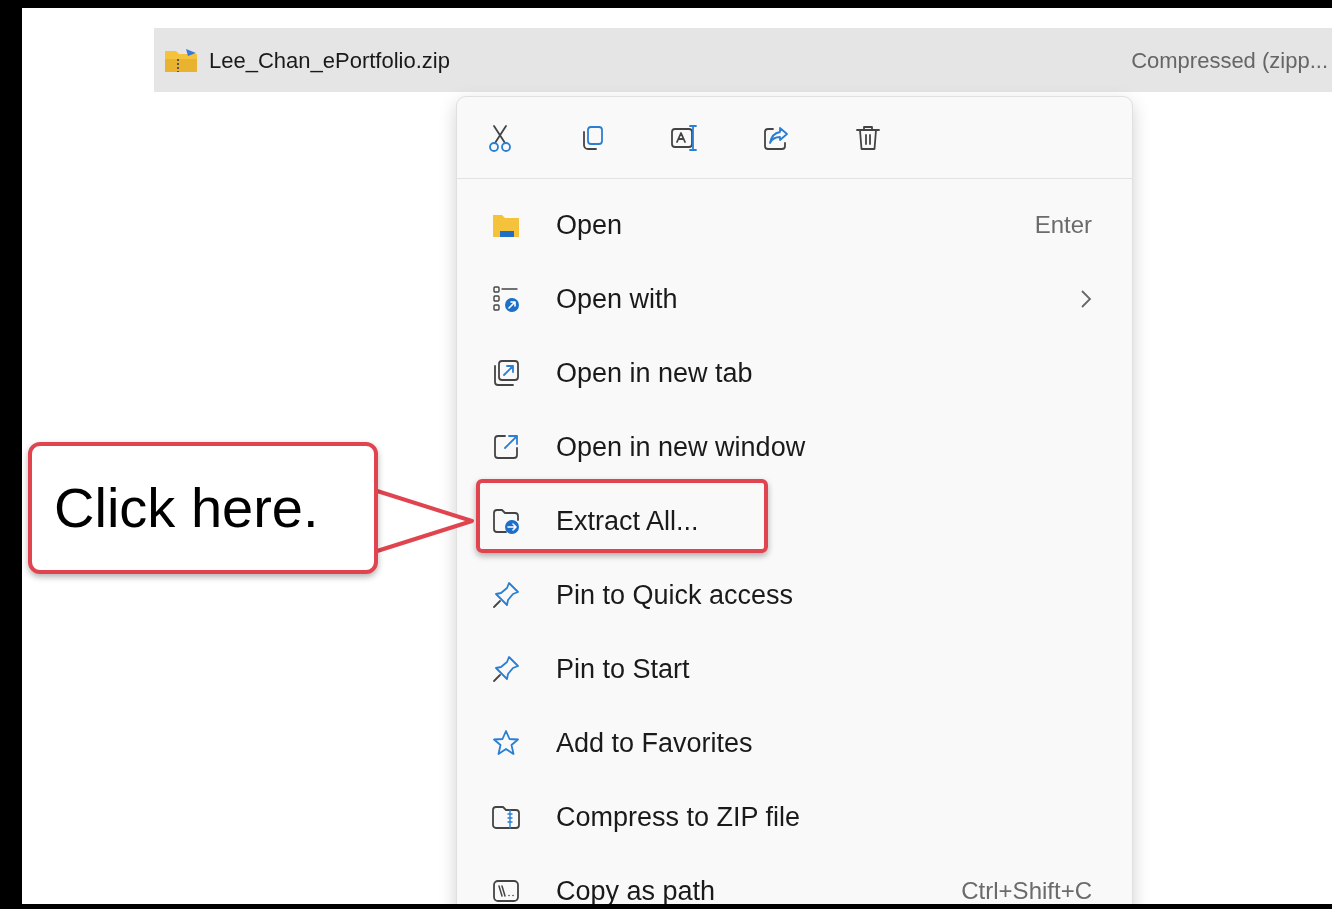 This screenshot has width=1332, height=909. I want to click on shortcut-text: Ctrl+Shift+C, so click(1026, 890).